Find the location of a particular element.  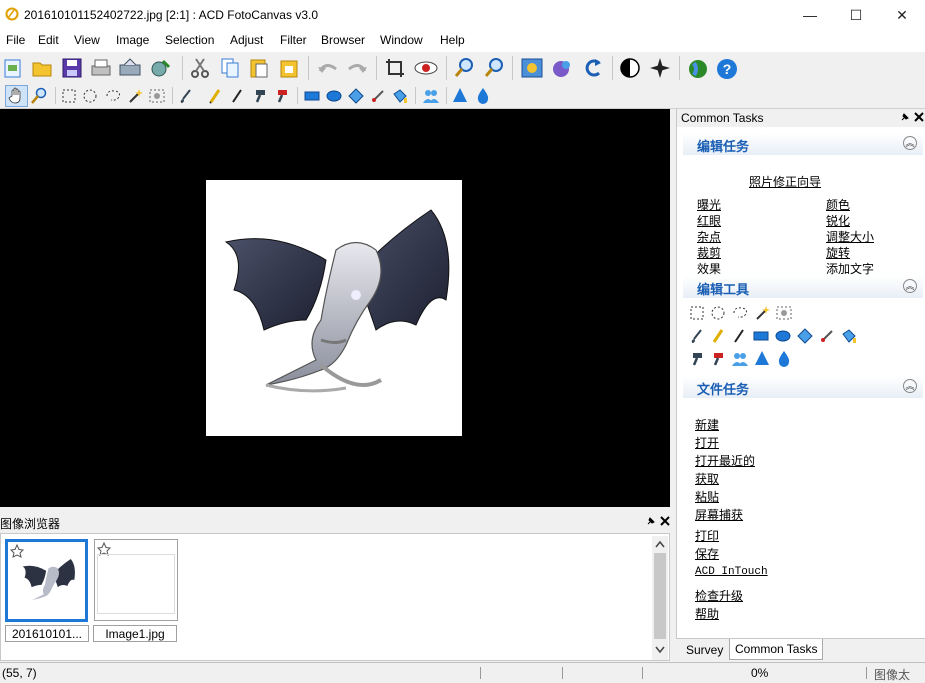

color-picker-icon is located at coordinates (827, 336).